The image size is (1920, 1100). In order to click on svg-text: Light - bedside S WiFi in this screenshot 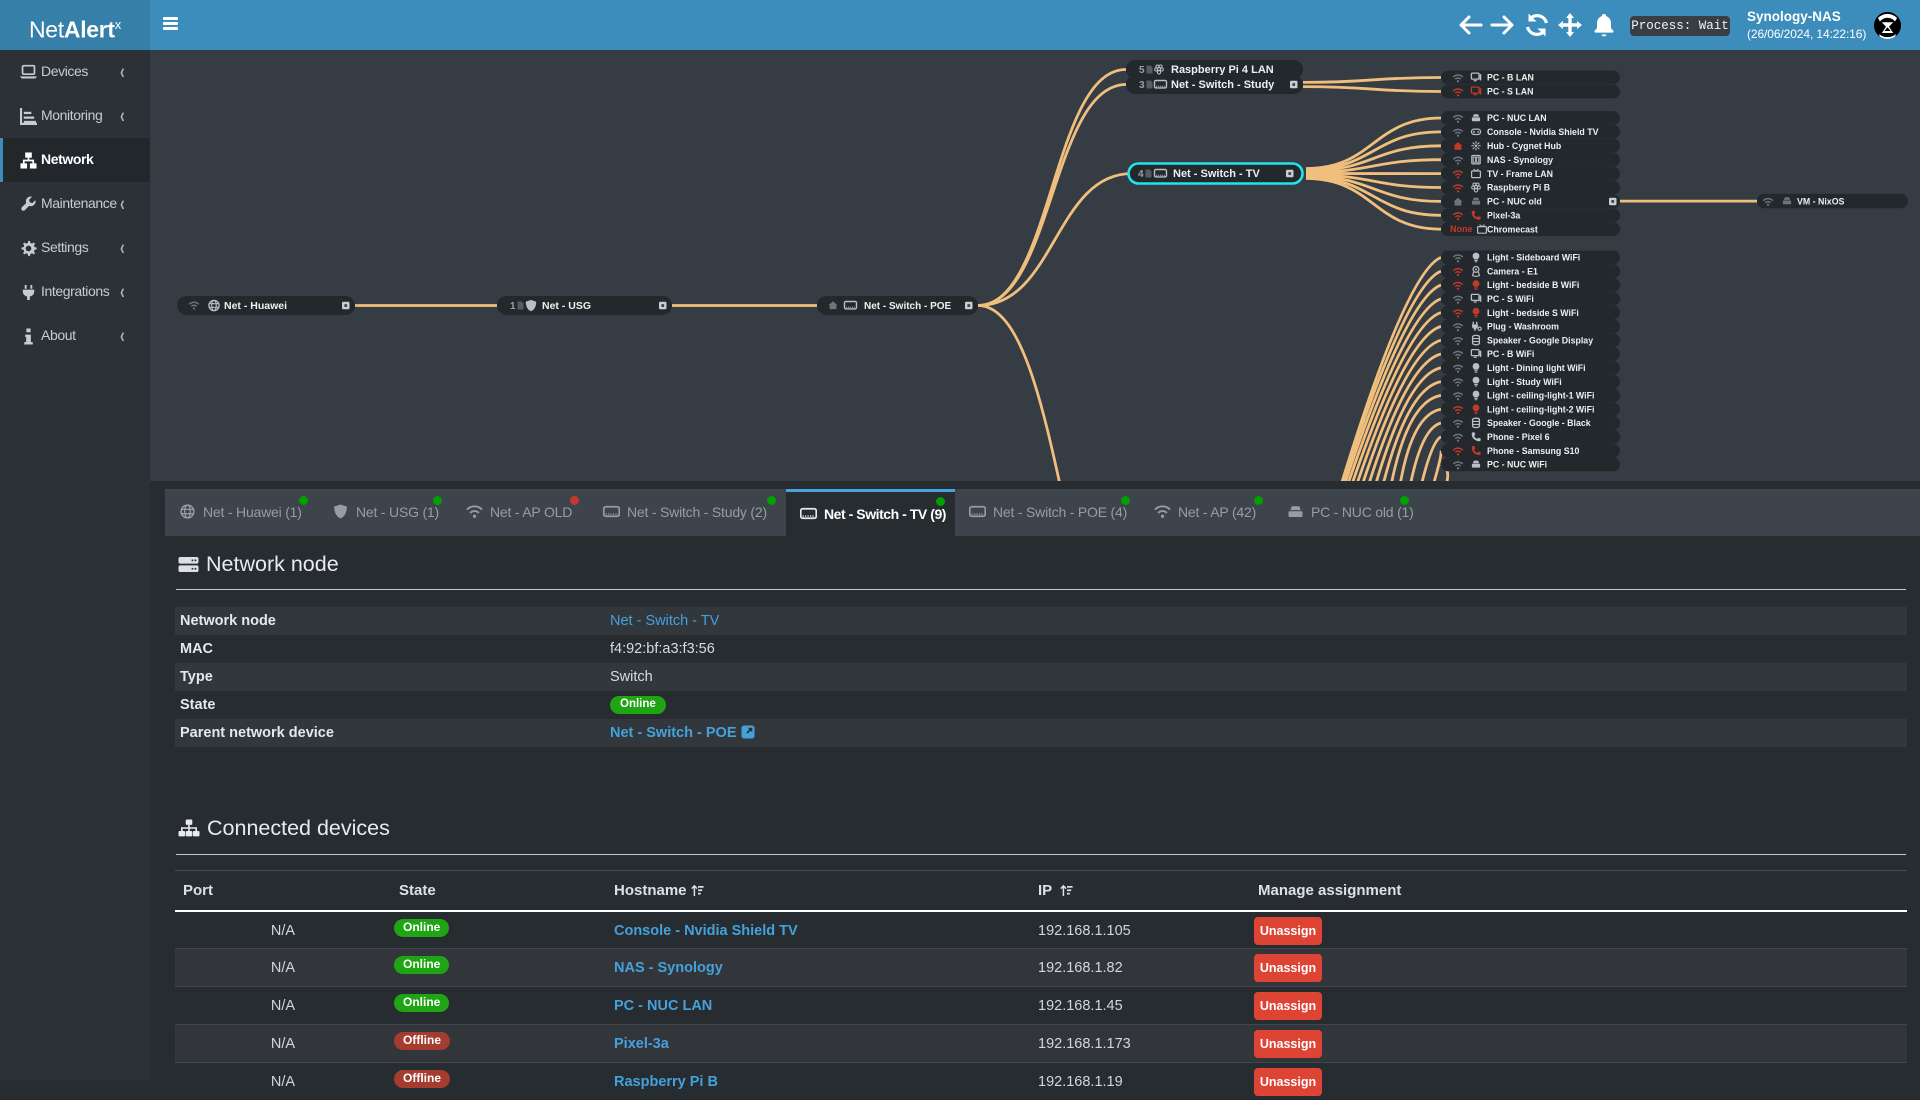, I will do `click(1533, 313)`.